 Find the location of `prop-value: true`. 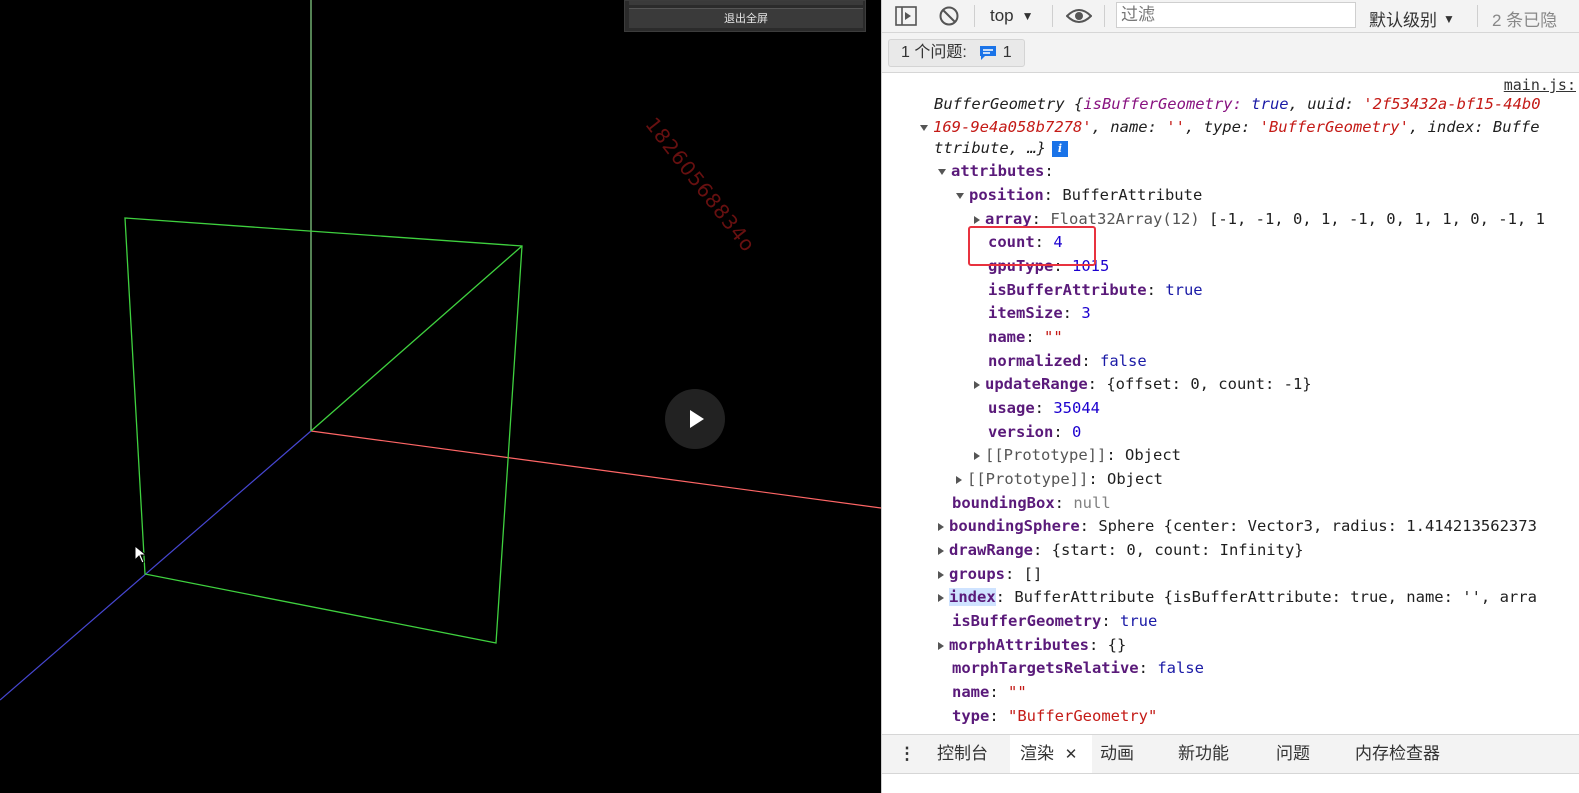

prop-value: true is located at coordinates (1270, 104).